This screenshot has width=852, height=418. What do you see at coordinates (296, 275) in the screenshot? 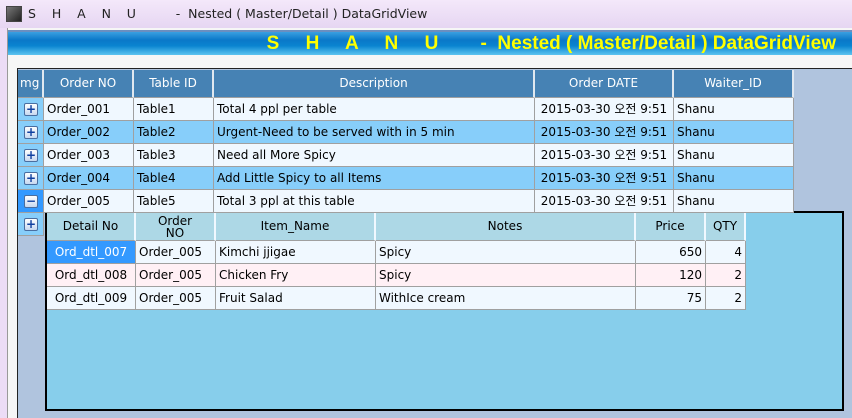
I see `detail-cell-item-name: Chicken Fry` at bounding box center [296, 275].